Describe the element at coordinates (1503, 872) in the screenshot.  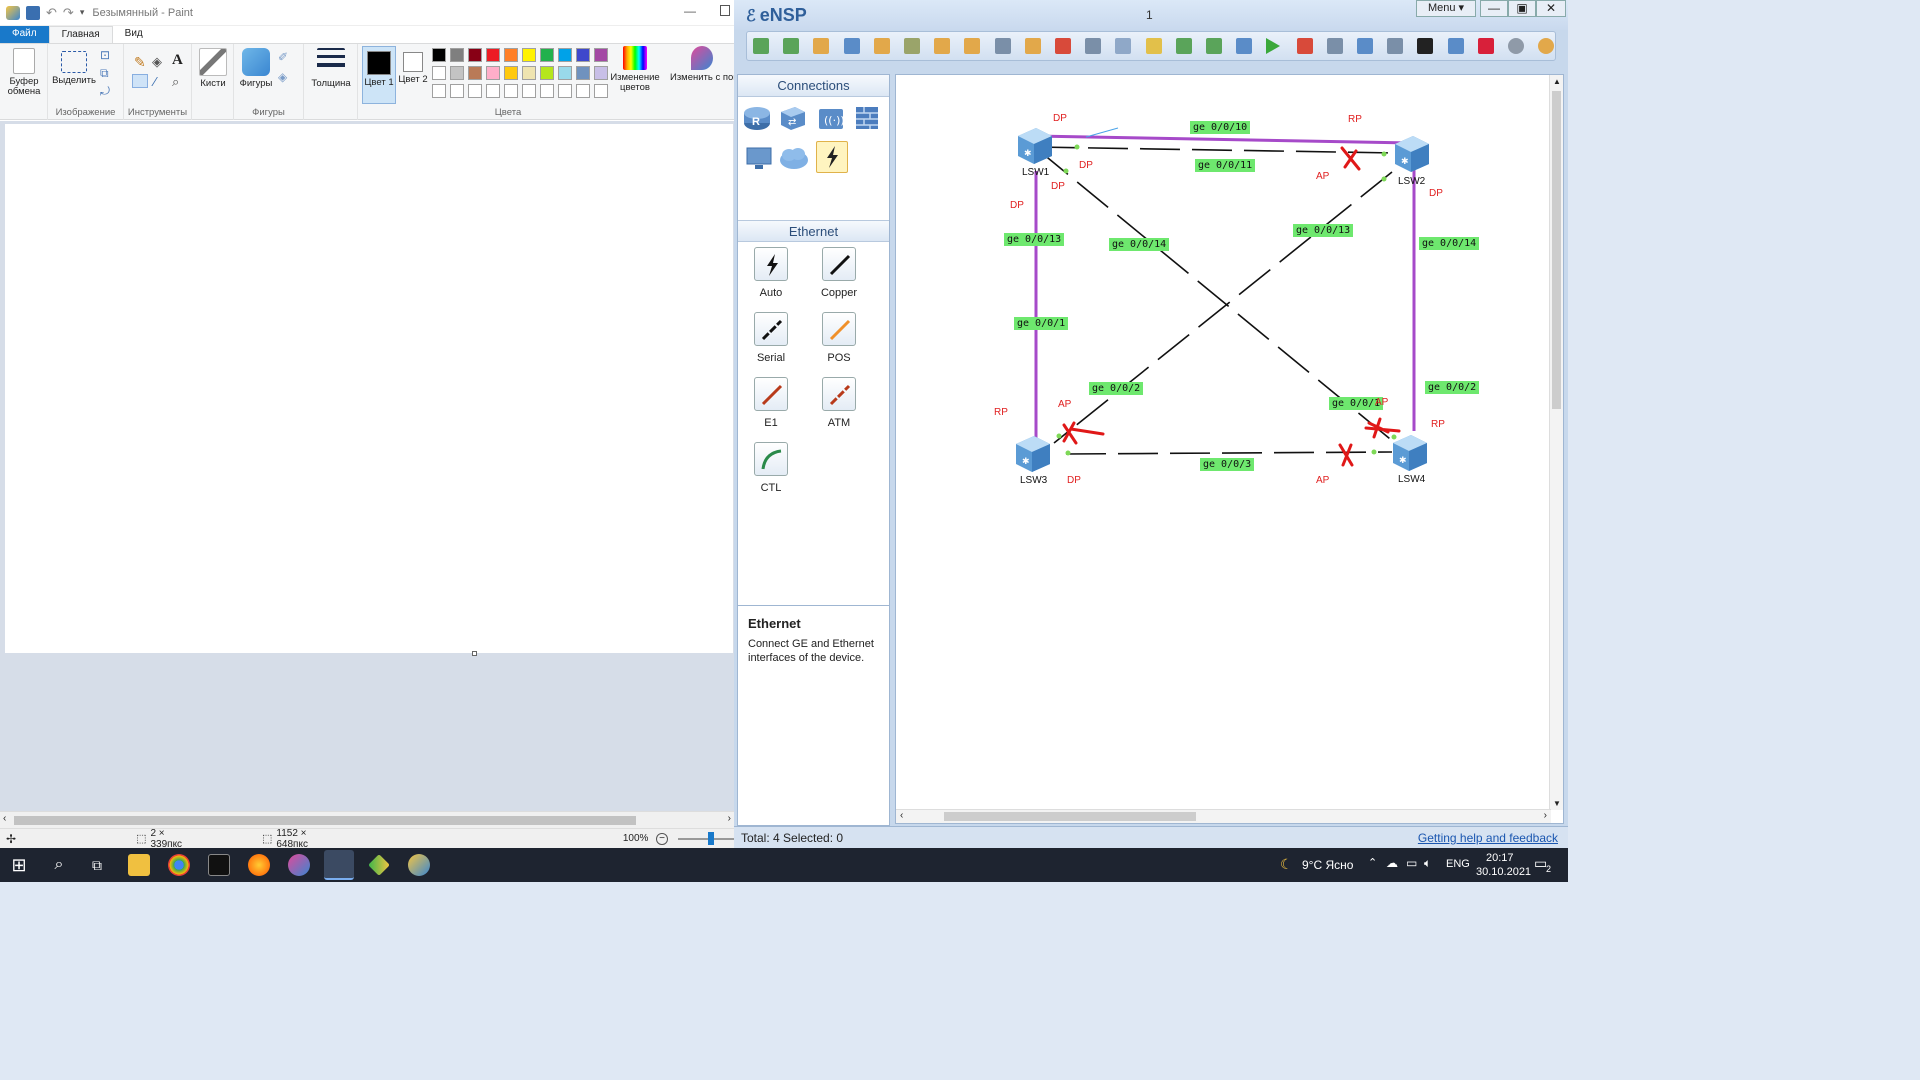
I see `clock-date: 30.10.2021` at that location.